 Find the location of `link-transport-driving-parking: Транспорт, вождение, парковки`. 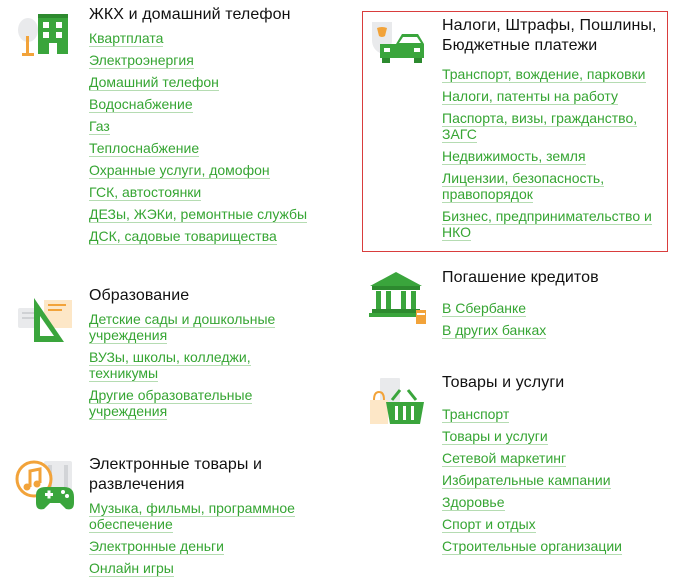

link-transport-driving-parking: Транспорт, вождение, парковки is located at coordinates (544, 74).